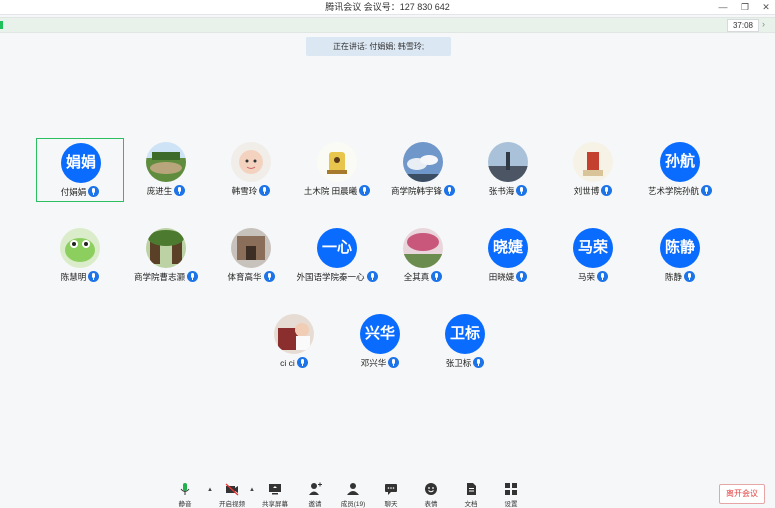 This screenshot has width=775, height=508. I want to click on invite-button: 邀请, so click(315, 495).